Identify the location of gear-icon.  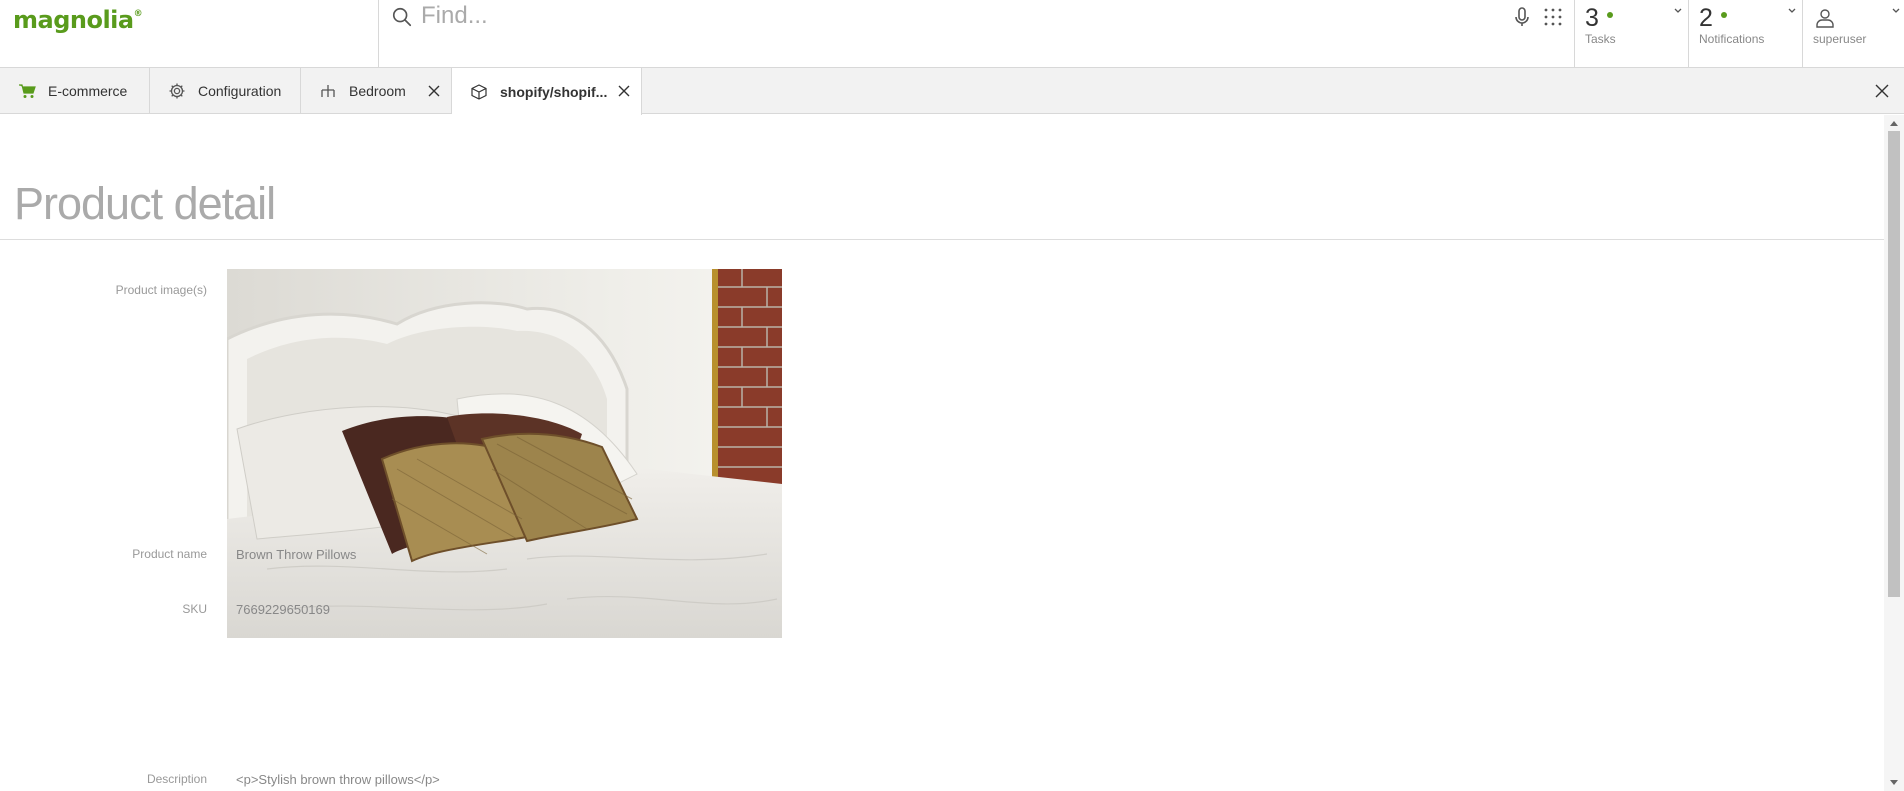
(177, 91).